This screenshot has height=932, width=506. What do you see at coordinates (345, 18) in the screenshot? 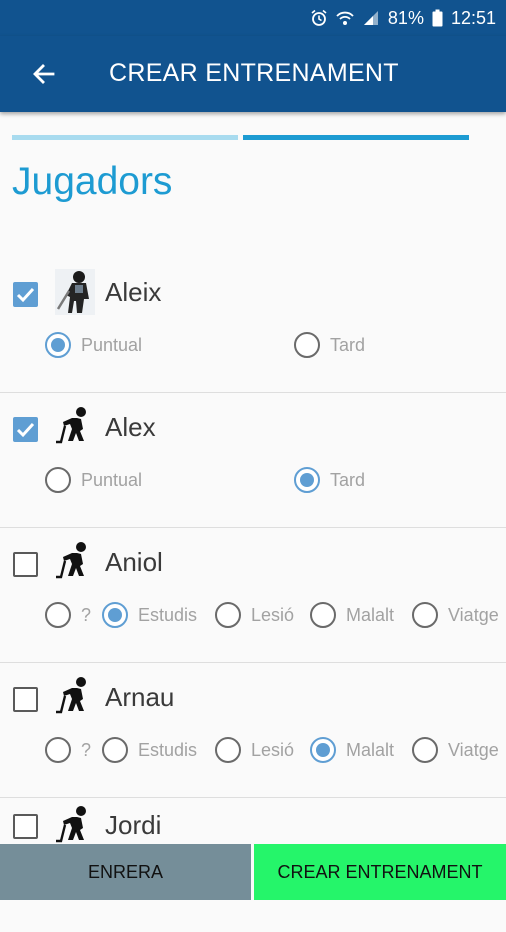
I see `wifi-icon` at bounding box center [345, 18].